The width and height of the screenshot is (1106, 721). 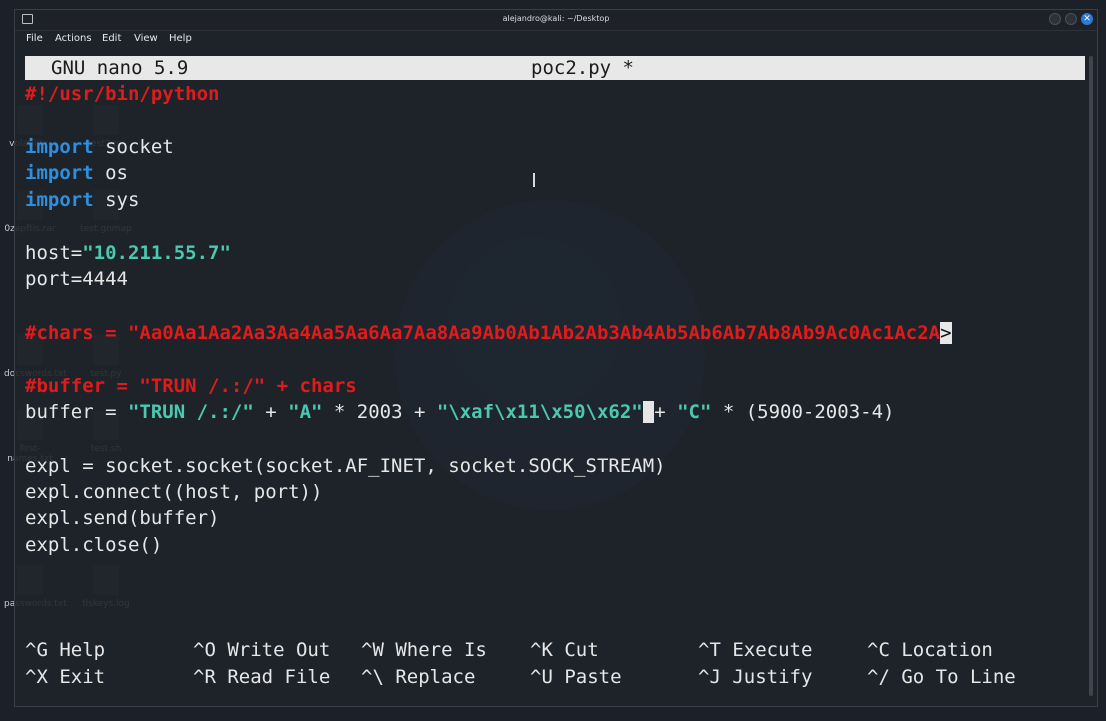 What do you see at coordinates (111, 38) in the screenshot?
I see `menu-edit: Edit` at bounding box center [111, 38].